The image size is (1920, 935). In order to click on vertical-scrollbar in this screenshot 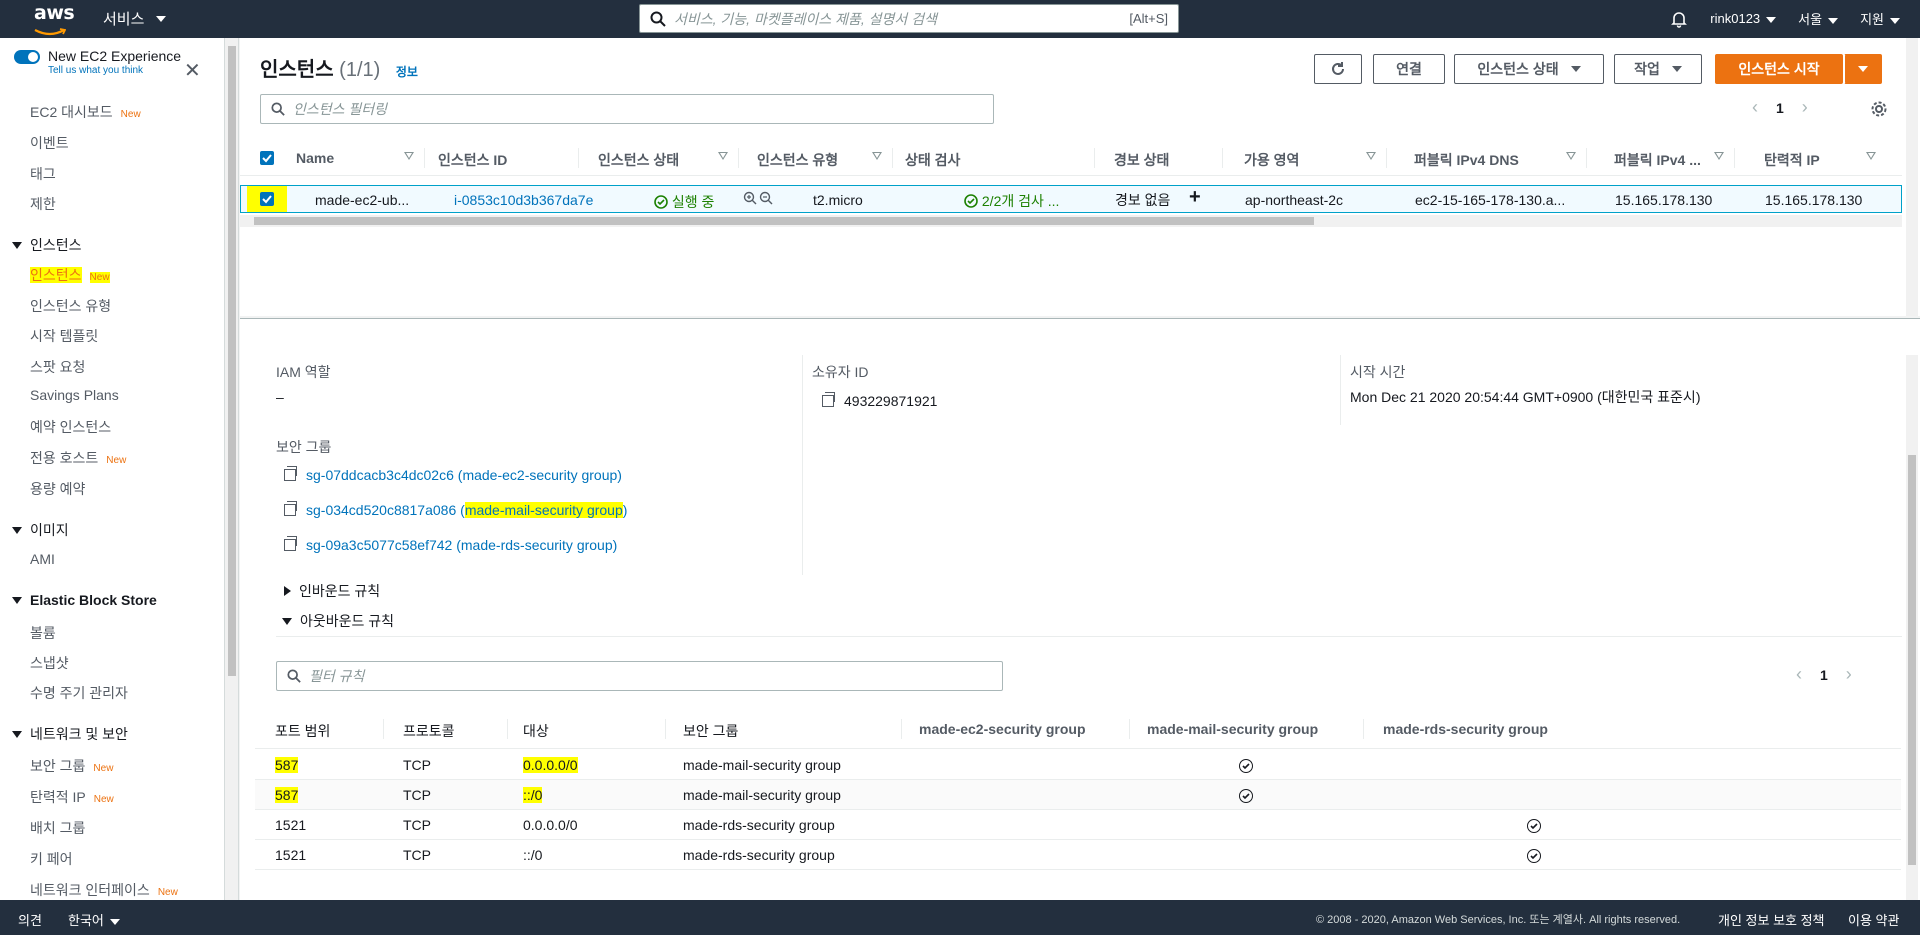, I will do `click(1912, 177)`.